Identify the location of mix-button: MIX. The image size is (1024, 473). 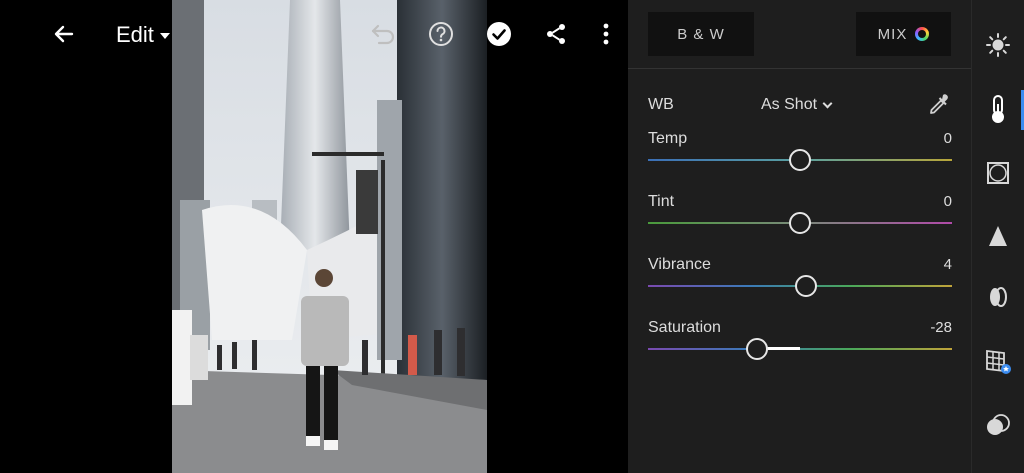
(903, 34).